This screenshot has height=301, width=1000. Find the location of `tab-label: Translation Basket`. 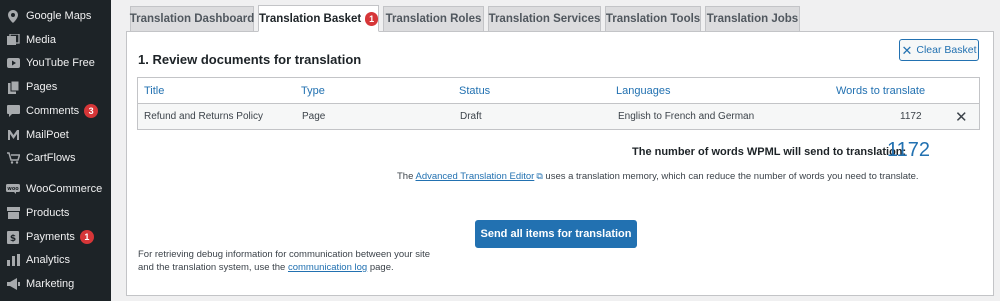

tab-label: Translation Basket is located at coordinates (310, 18).